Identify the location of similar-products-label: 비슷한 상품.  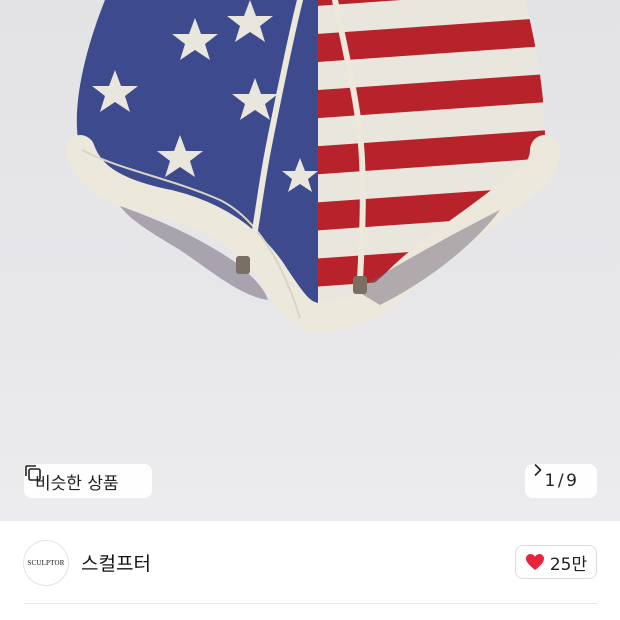
(77, 483).